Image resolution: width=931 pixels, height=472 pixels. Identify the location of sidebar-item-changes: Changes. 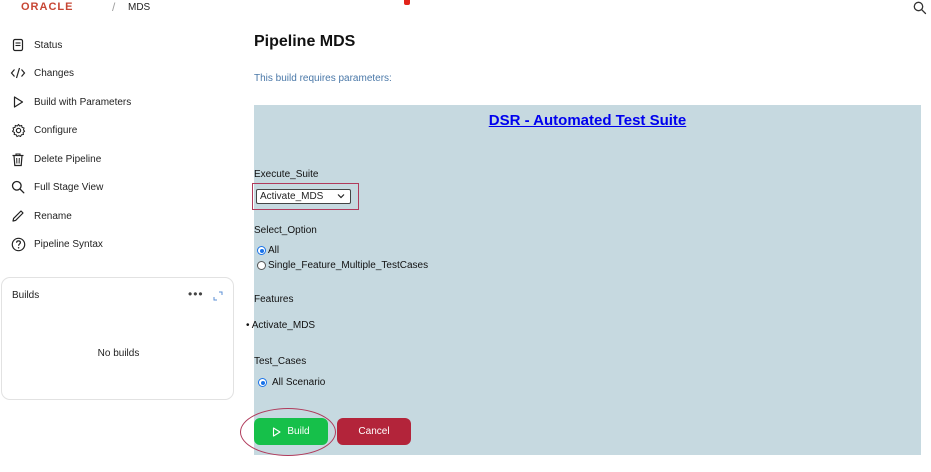
(42, 73).